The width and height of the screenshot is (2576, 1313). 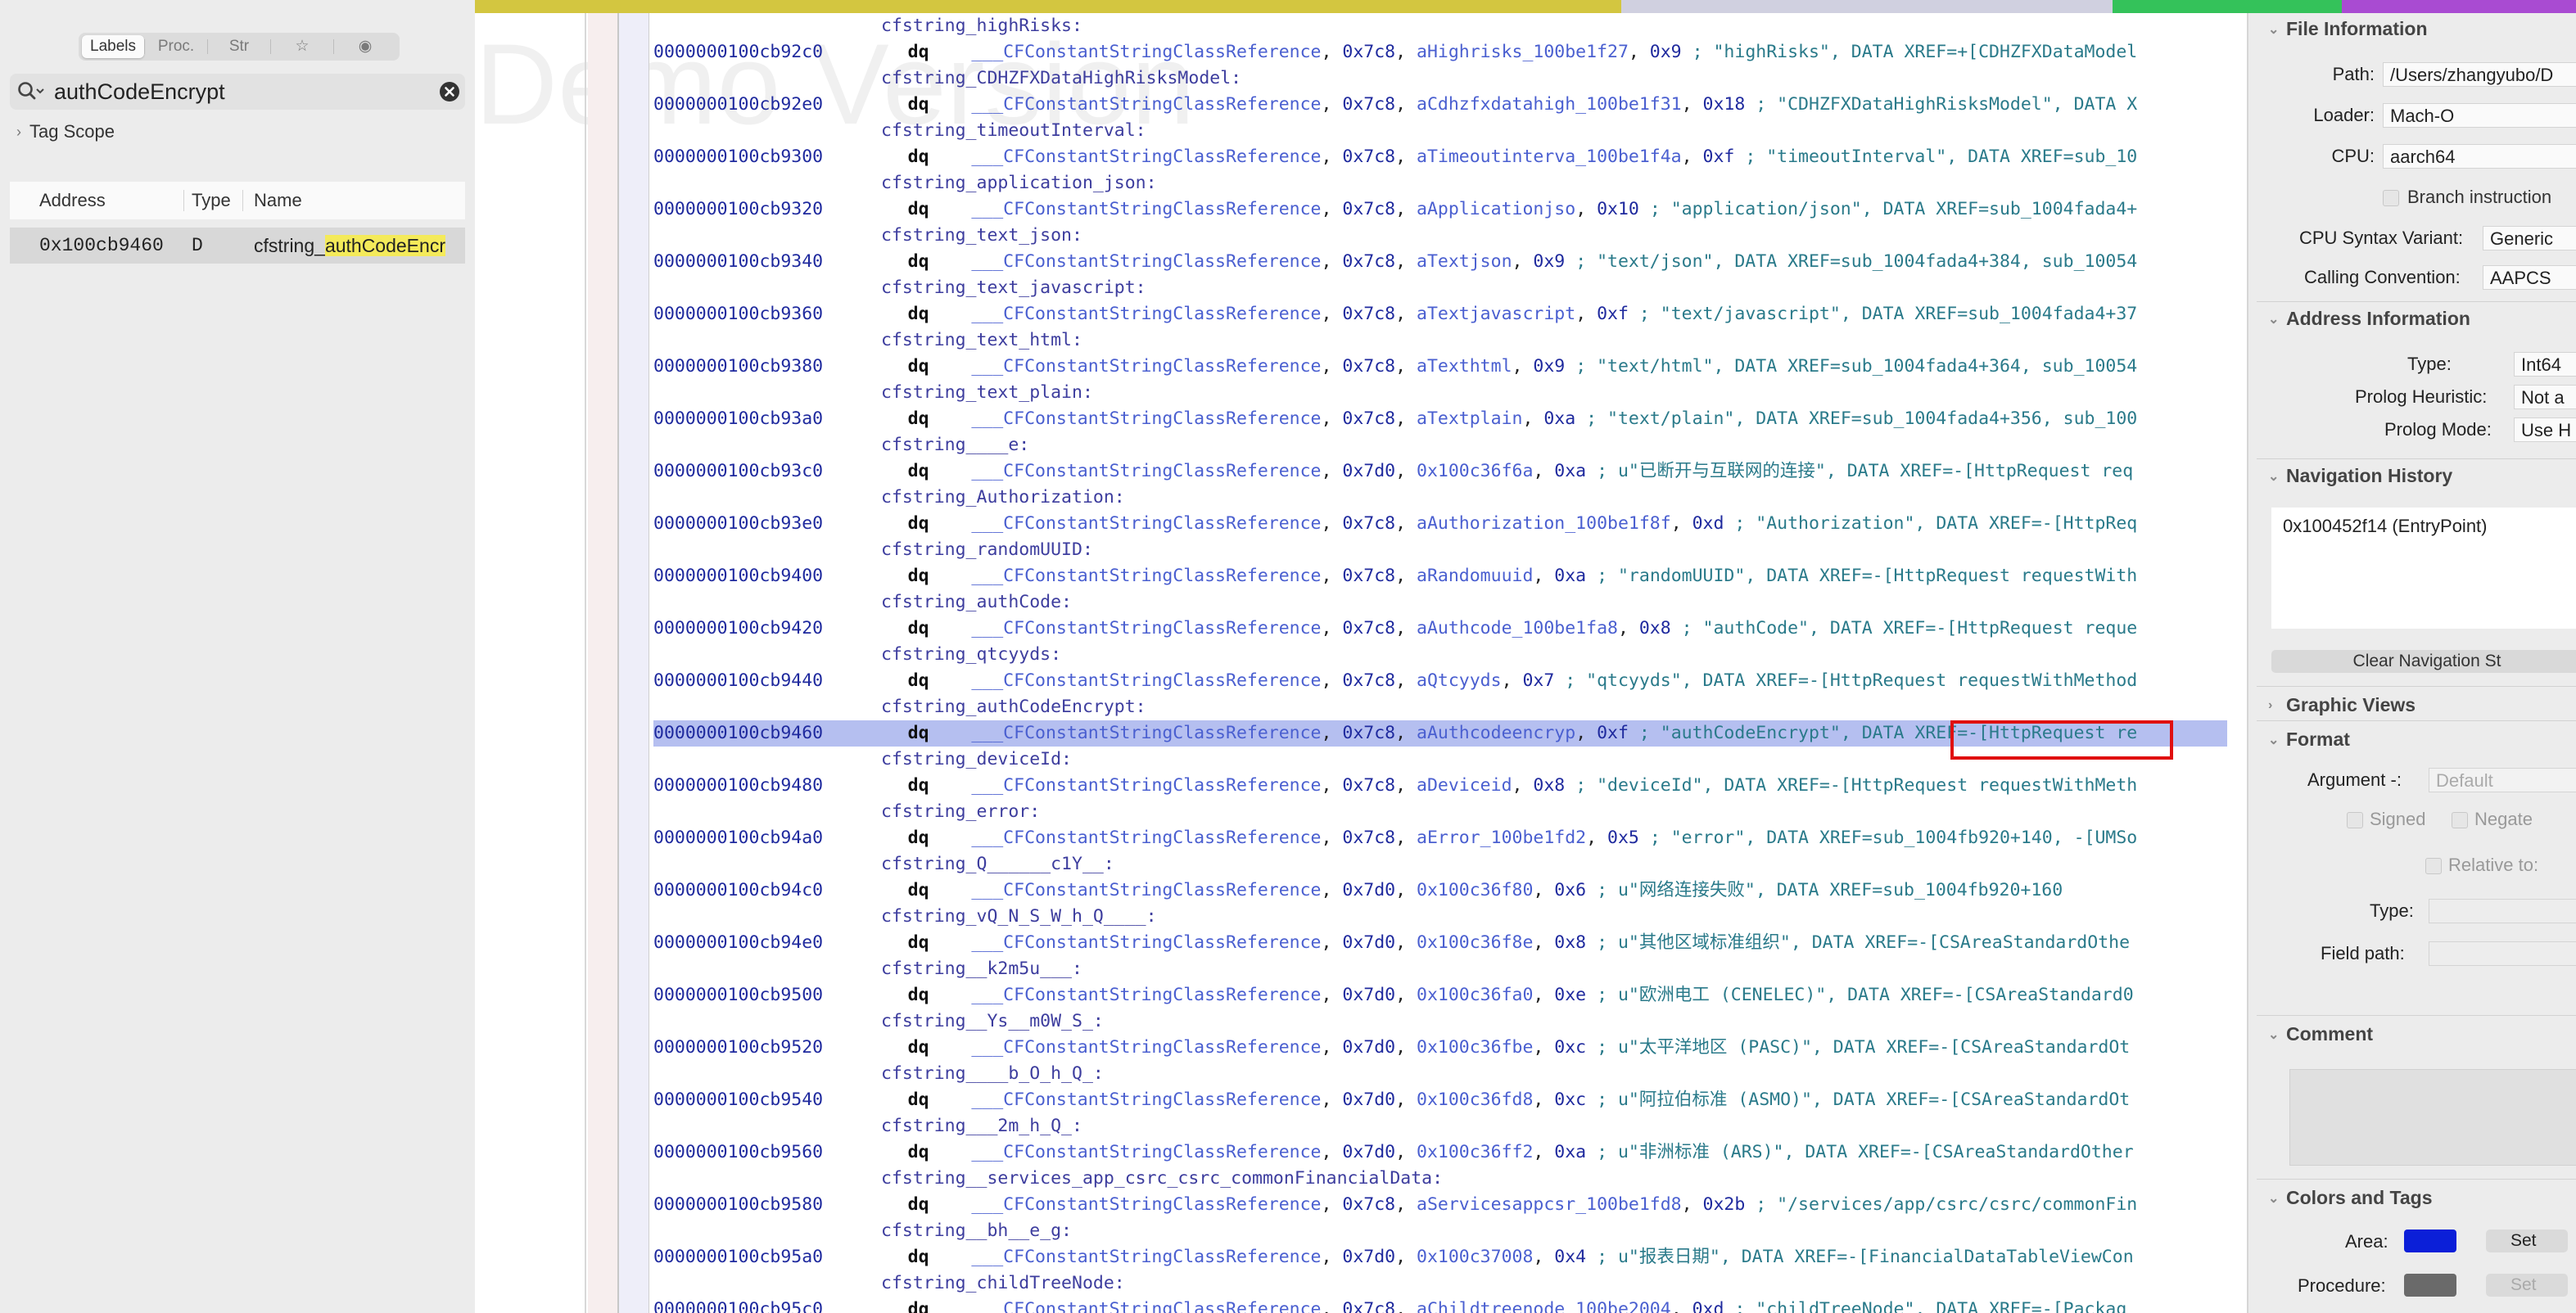 What do you see at coordinates (2502, 953) in the screenshot?
I see `field-path-field` at bounding box center [2502, 953].